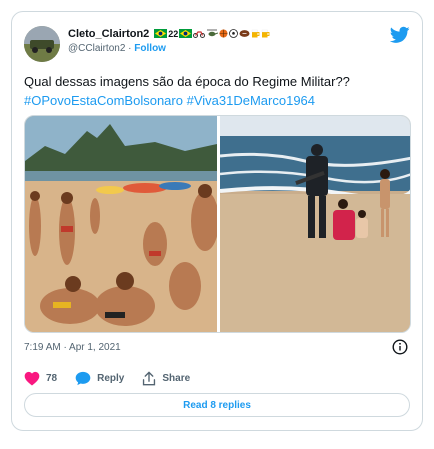  I want to click on share-button: Share, so click(166, 378).